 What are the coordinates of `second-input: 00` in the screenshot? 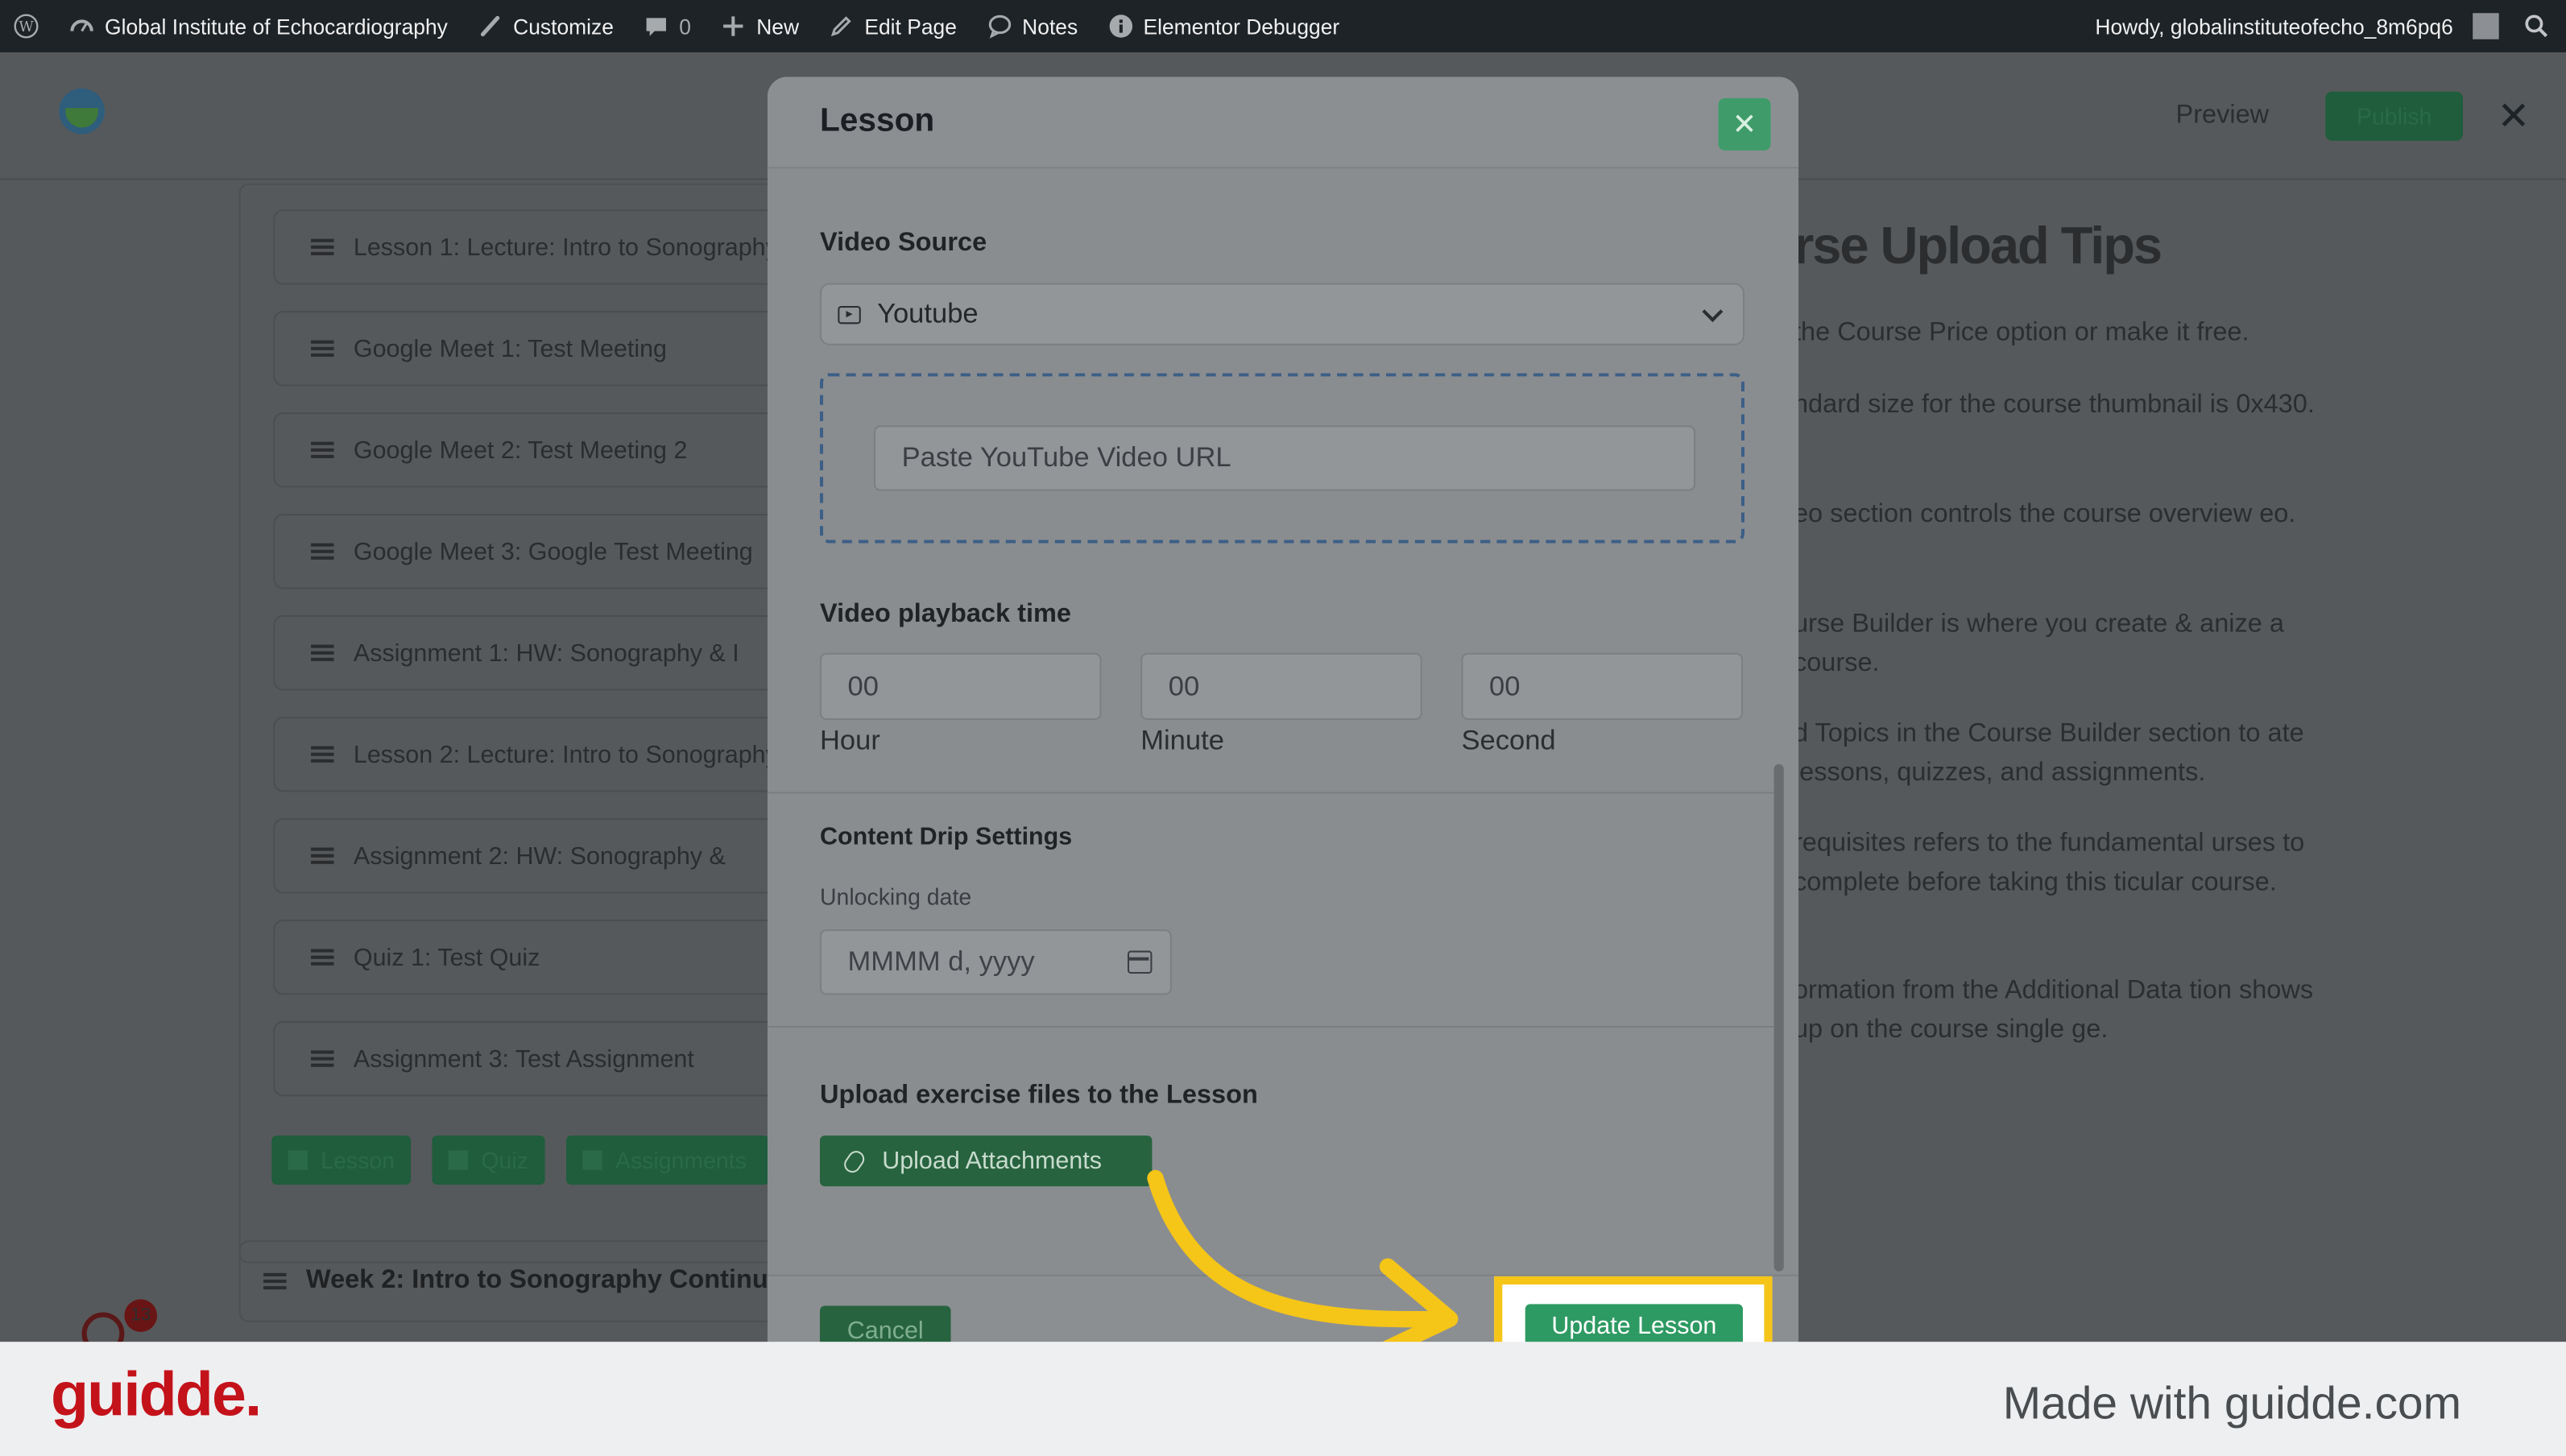 It's located at (1602, 686).